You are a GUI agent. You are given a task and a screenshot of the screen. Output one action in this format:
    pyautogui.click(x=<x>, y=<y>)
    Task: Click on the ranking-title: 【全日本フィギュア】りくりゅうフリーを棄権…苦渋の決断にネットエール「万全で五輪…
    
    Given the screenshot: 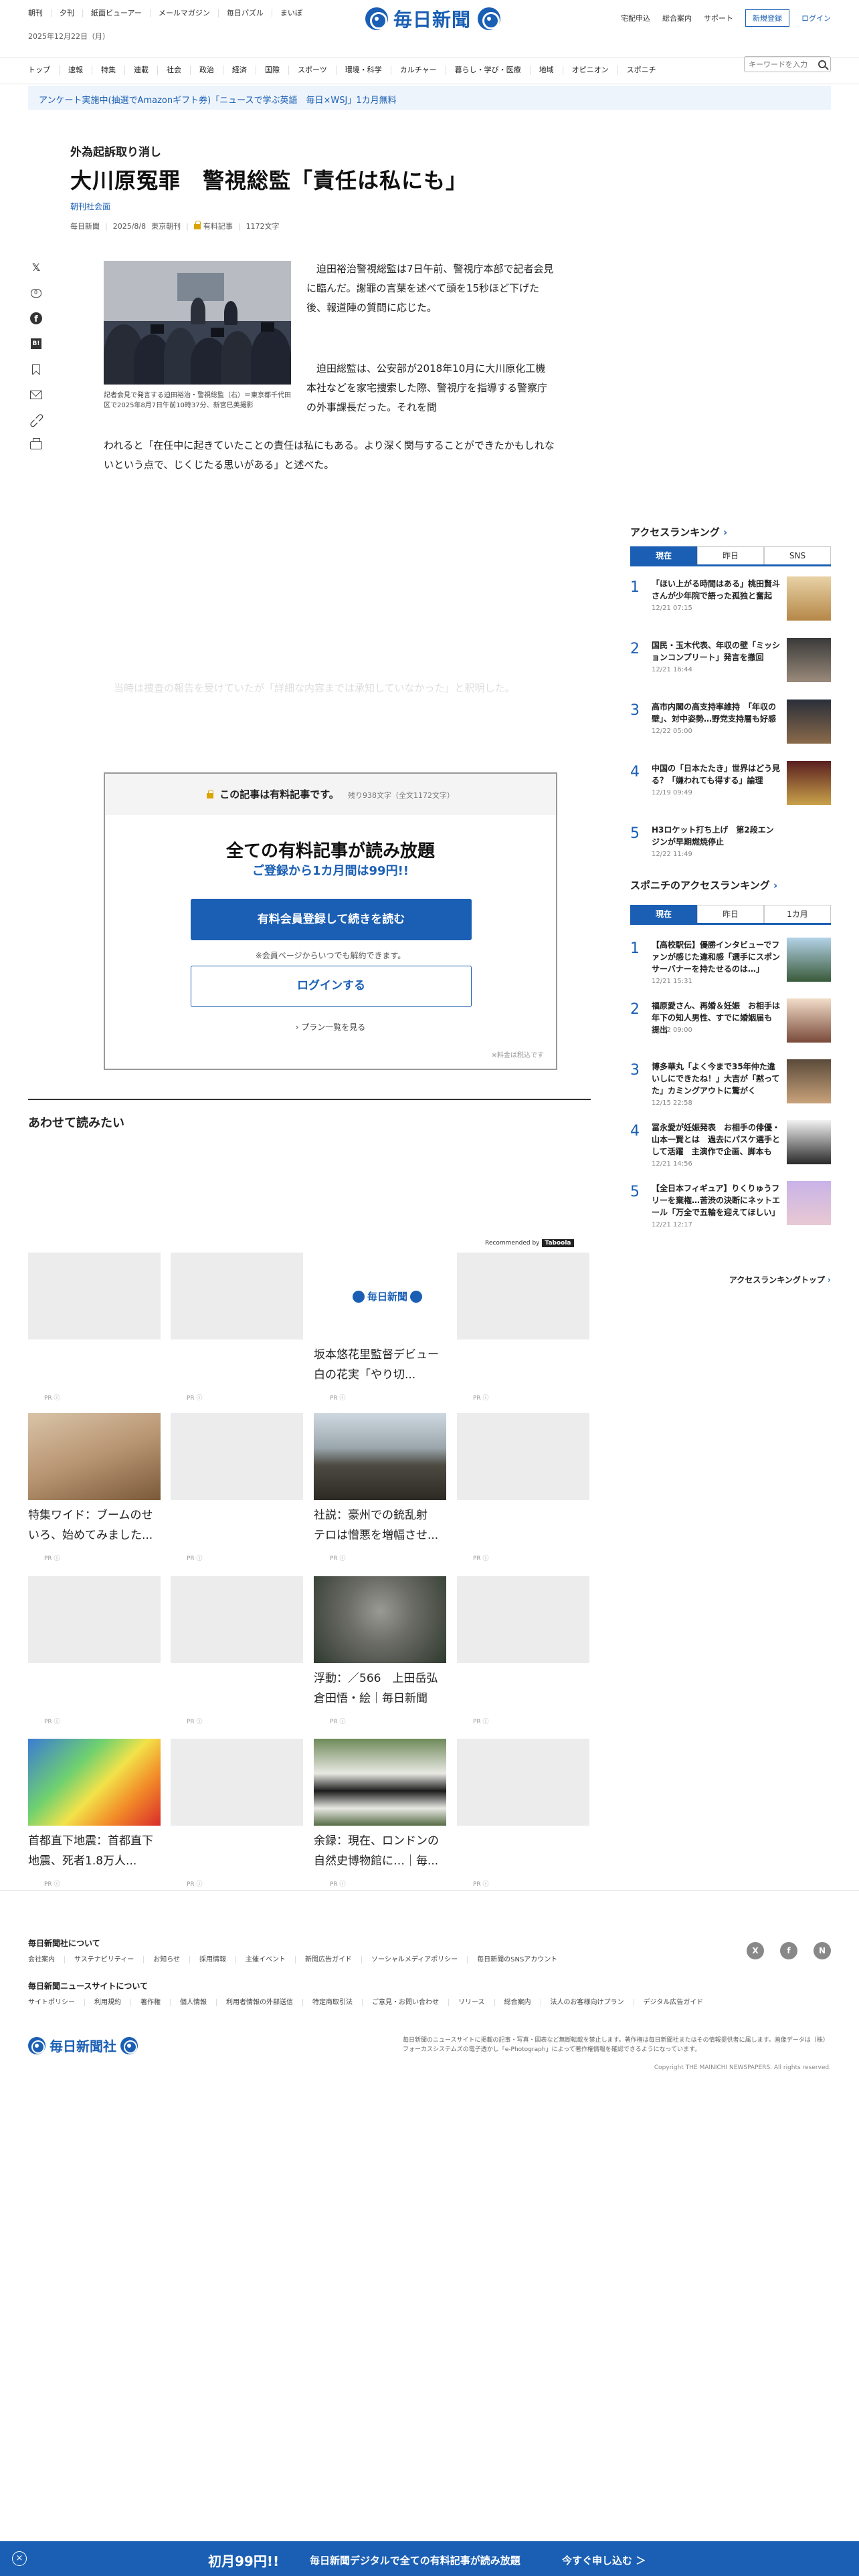 What is the action you would take?
    pyautogui.click(x=716, y=1200)
    